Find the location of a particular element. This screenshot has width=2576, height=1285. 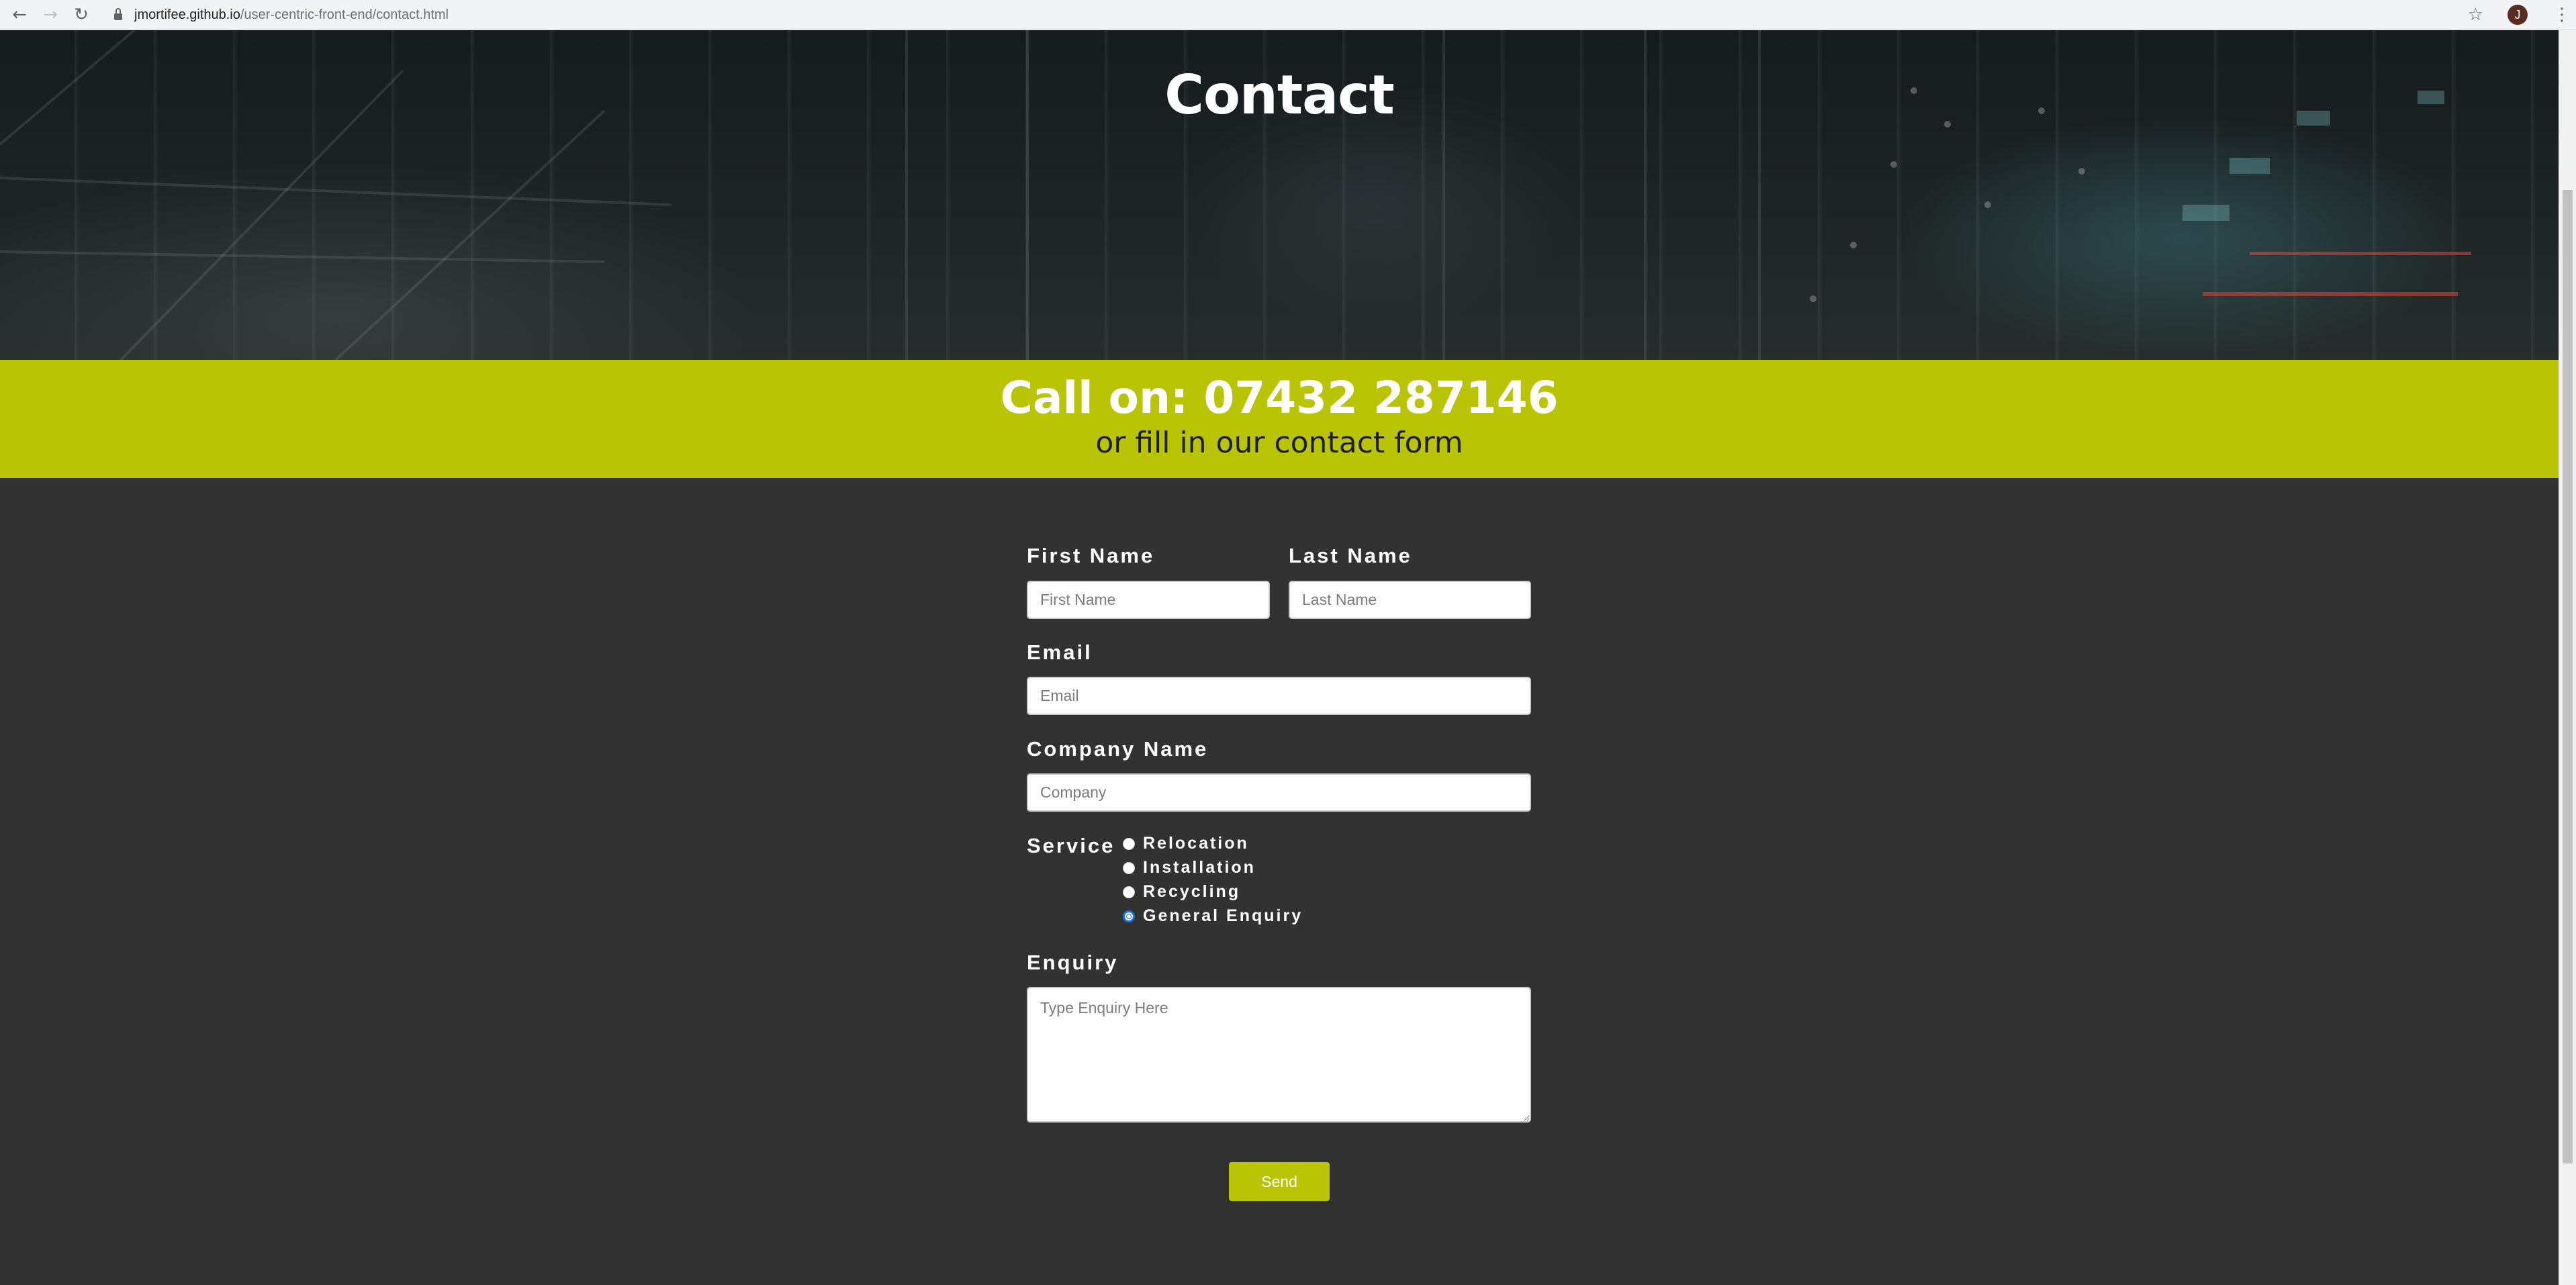

radio-recycling is located at coordinates (1129, 892).